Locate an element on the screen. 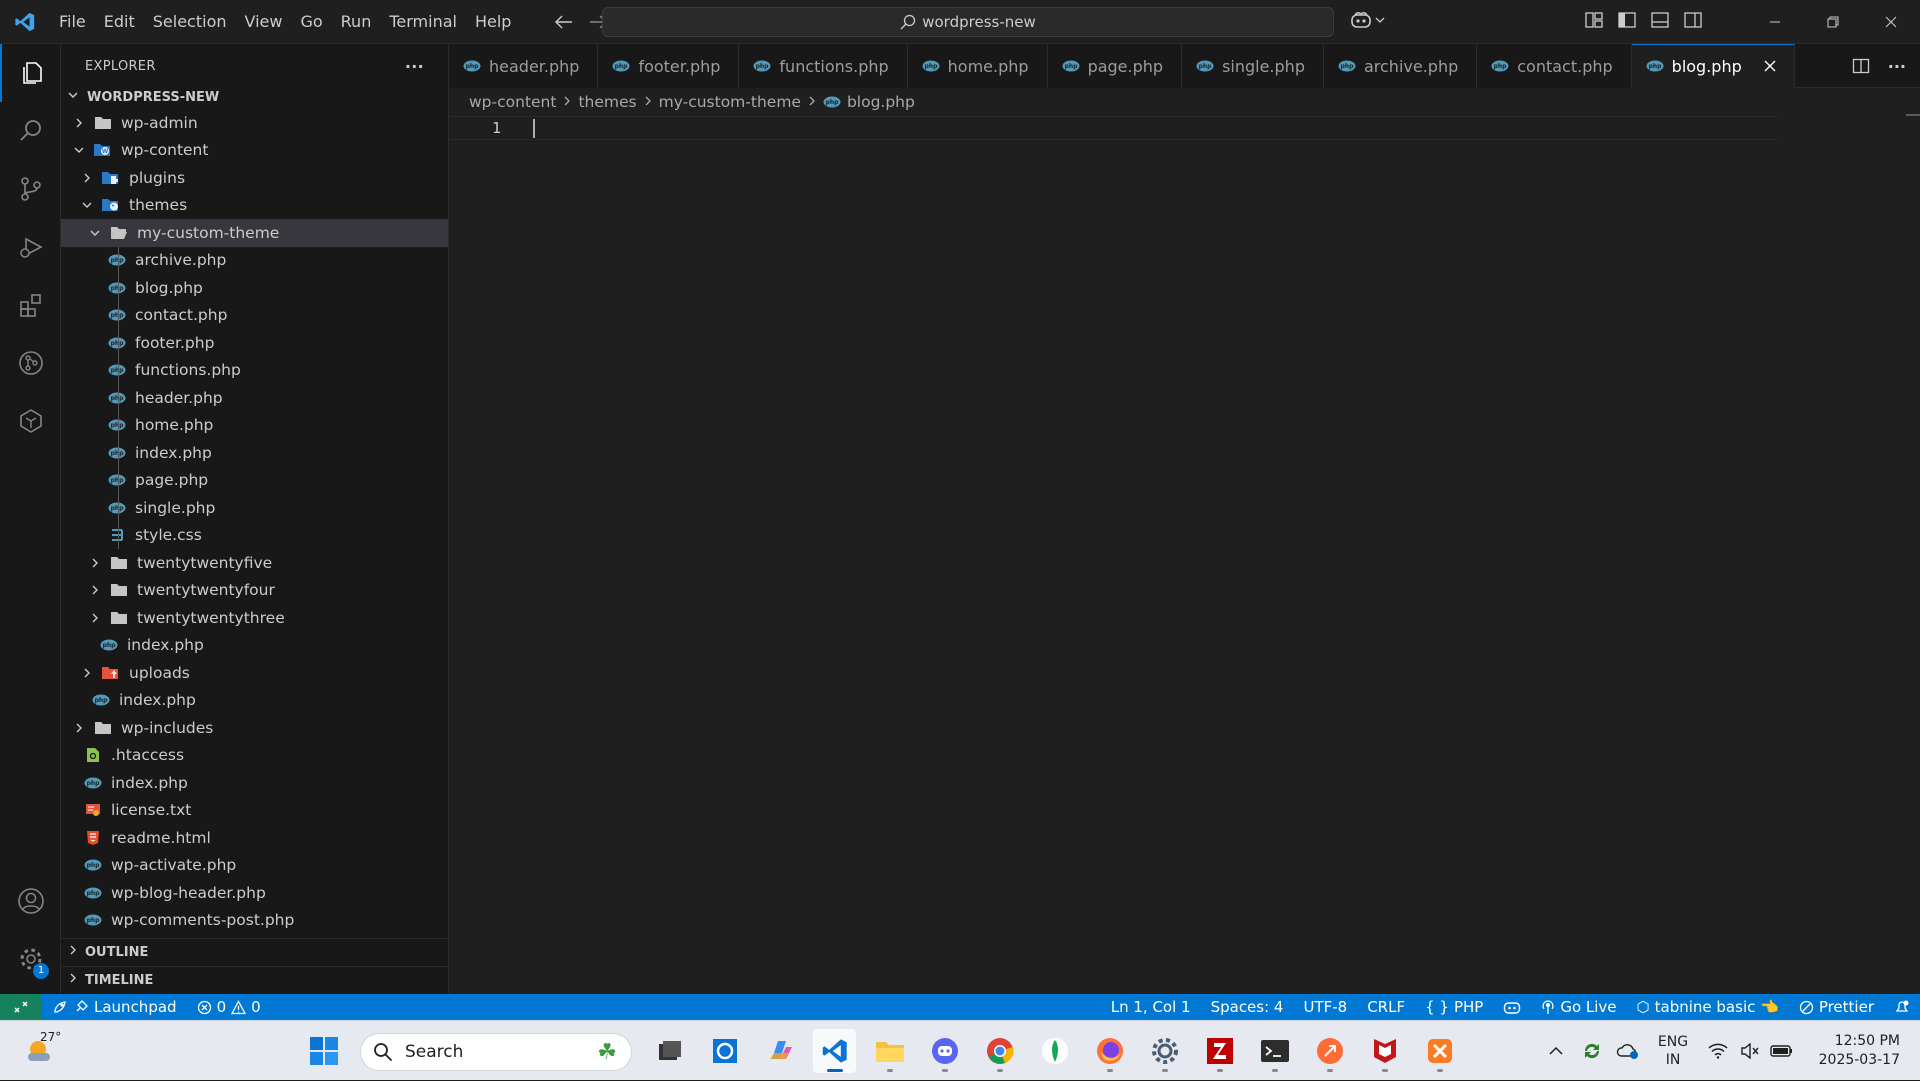 This screenshot has width=1920, height=1081. breadcrumb-item: themes is located at coordinates (607, 102).